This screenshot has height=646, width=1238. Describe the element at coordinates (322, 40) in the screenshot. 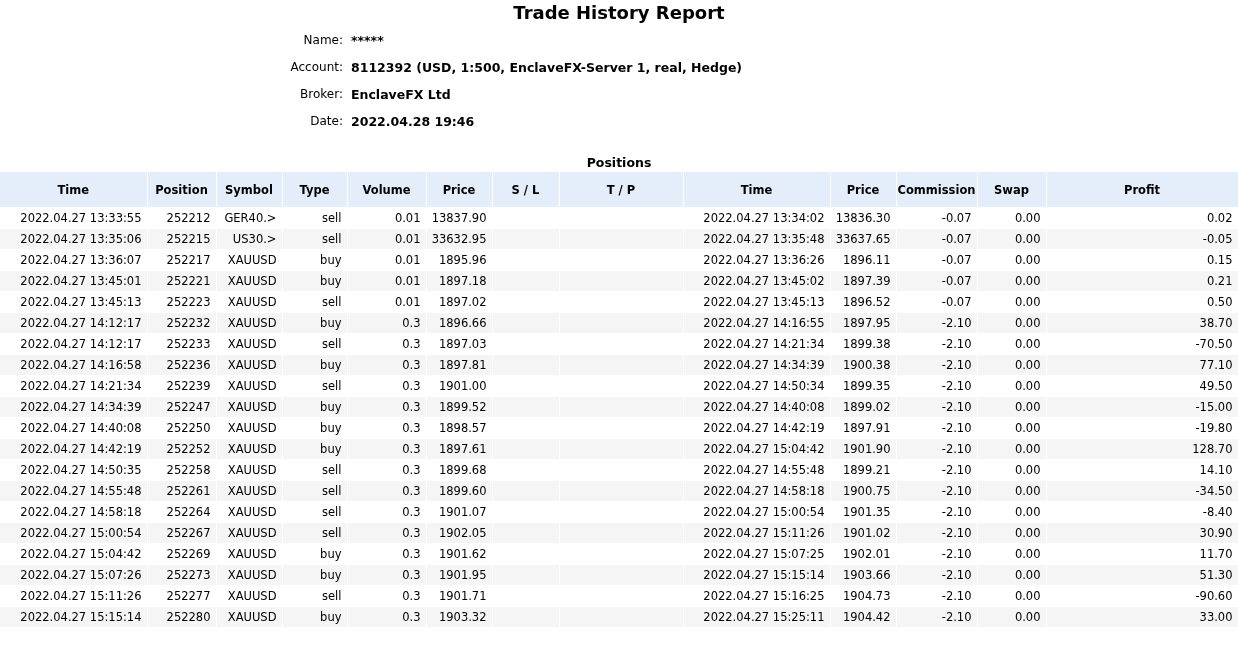

I see `field-label: Name:` at that location.